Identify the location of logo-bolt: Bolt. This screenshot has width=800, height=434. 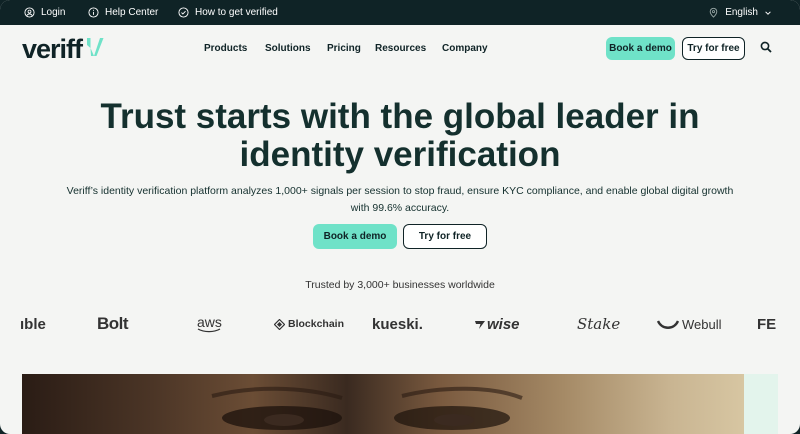
(113, 323).